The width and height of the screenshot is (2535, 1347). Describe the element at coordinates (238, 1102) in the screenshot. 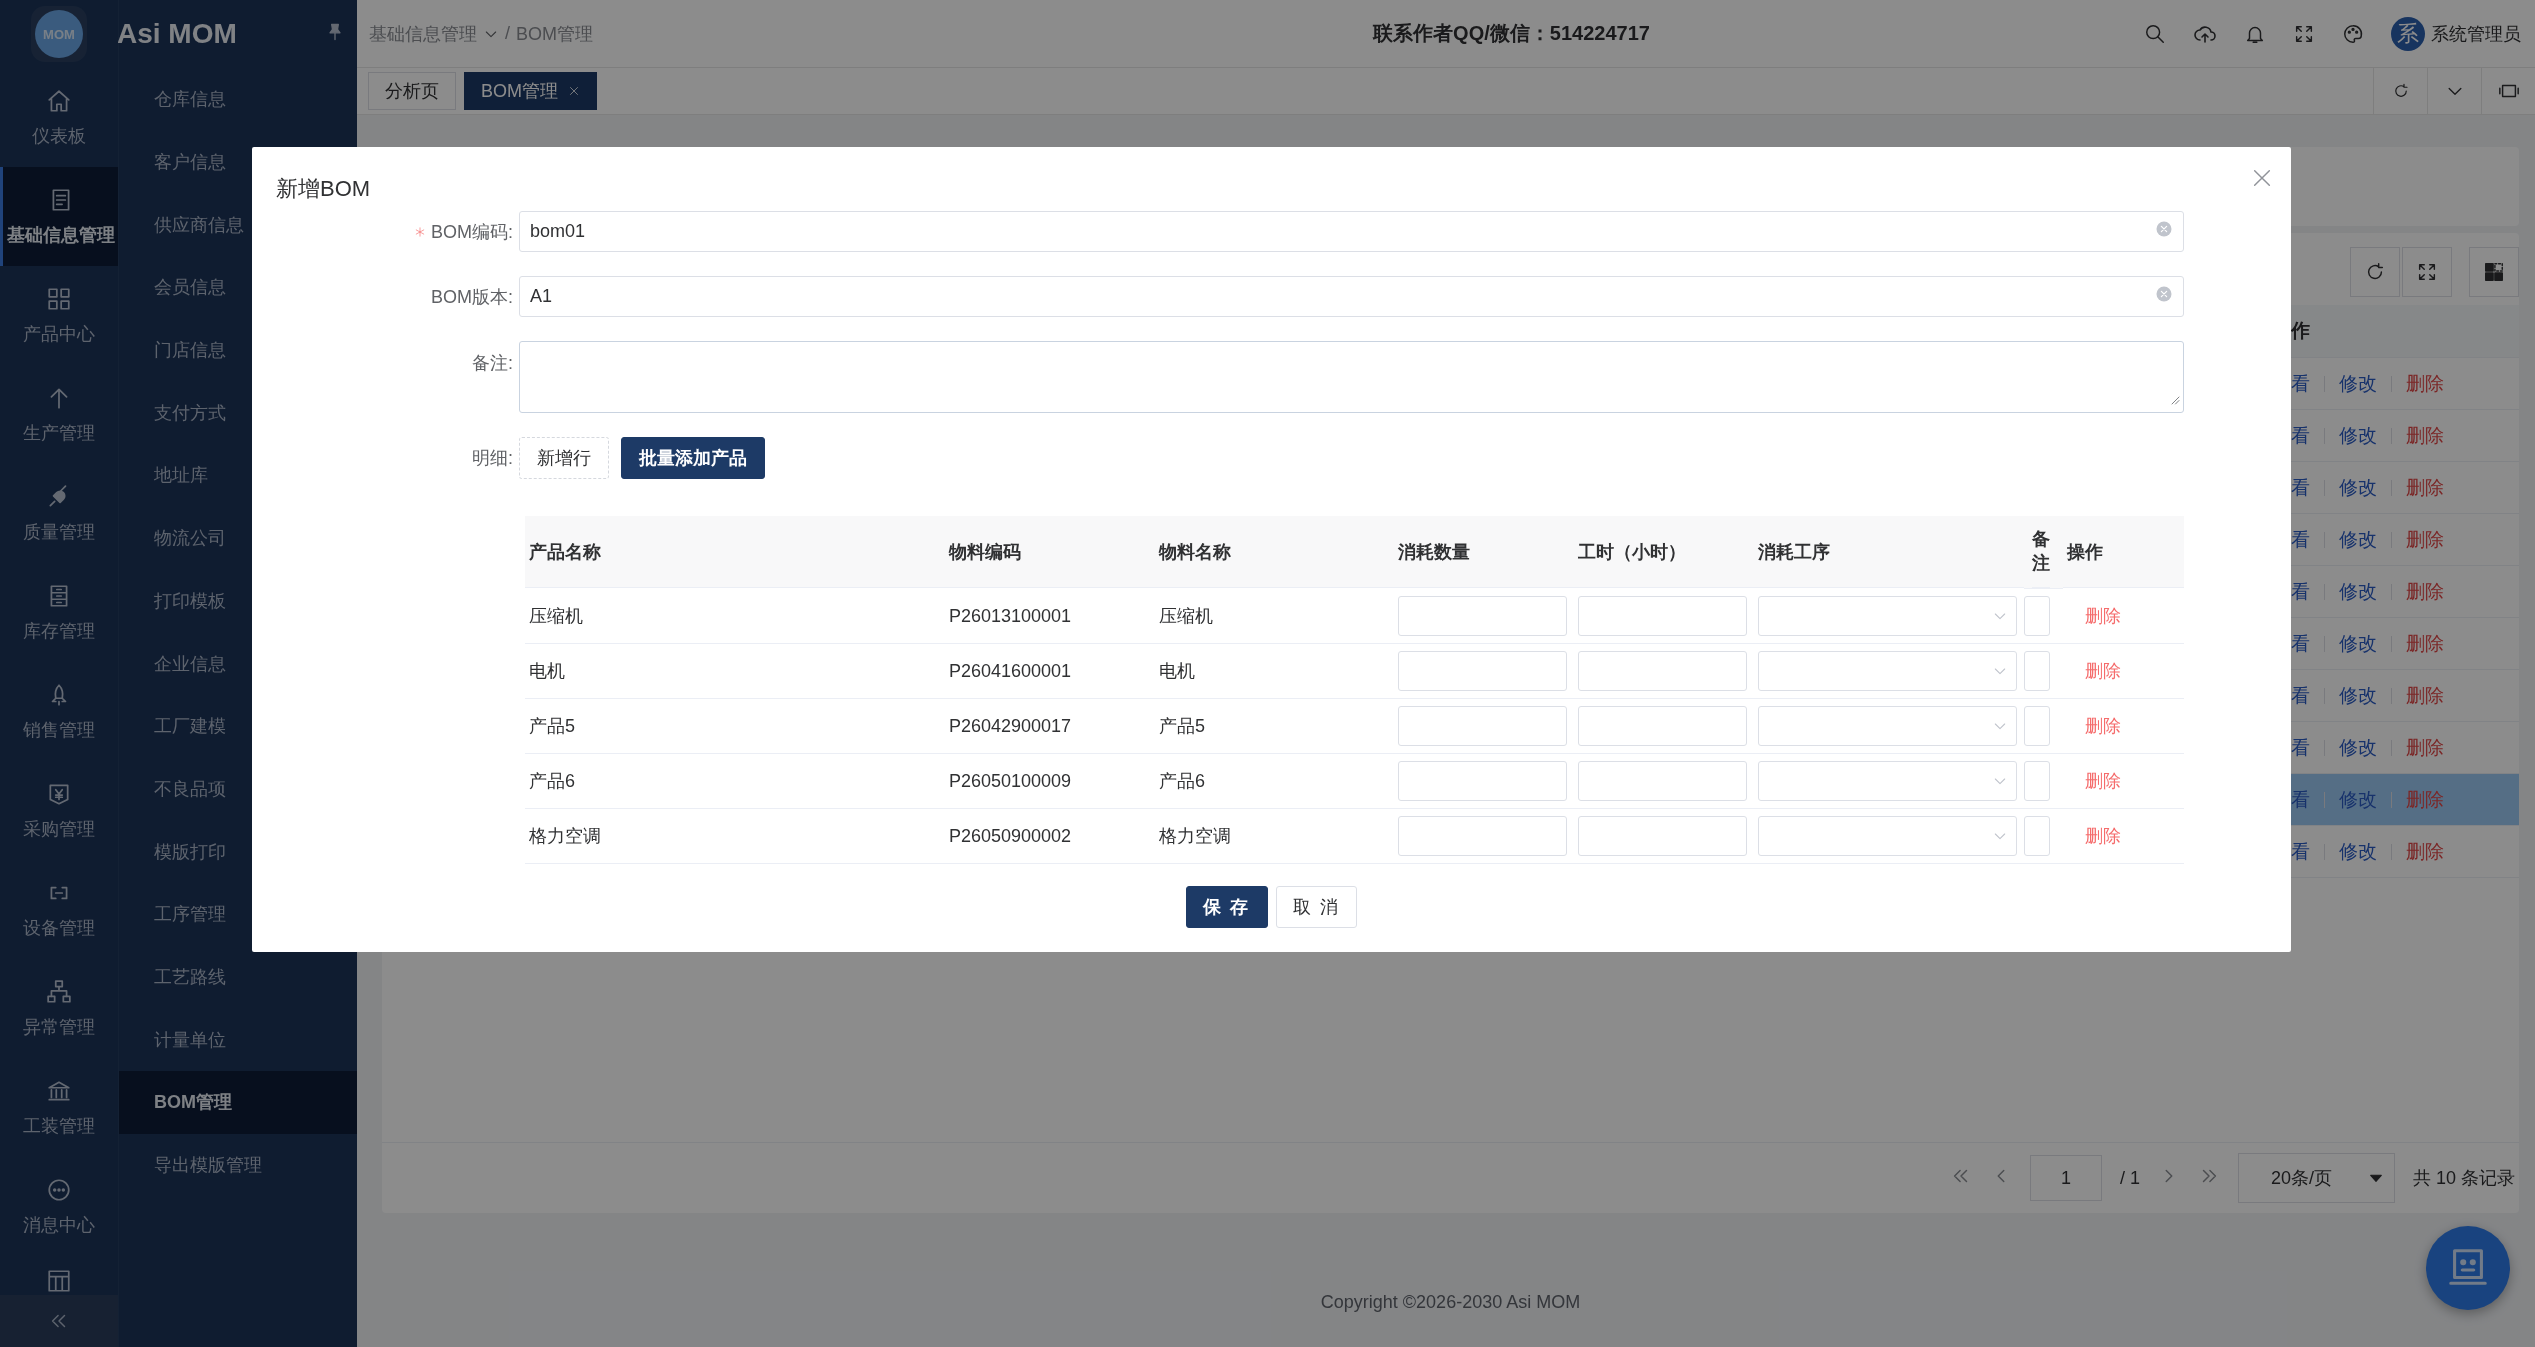

I see `submenu-item: BOM管理` at that location.